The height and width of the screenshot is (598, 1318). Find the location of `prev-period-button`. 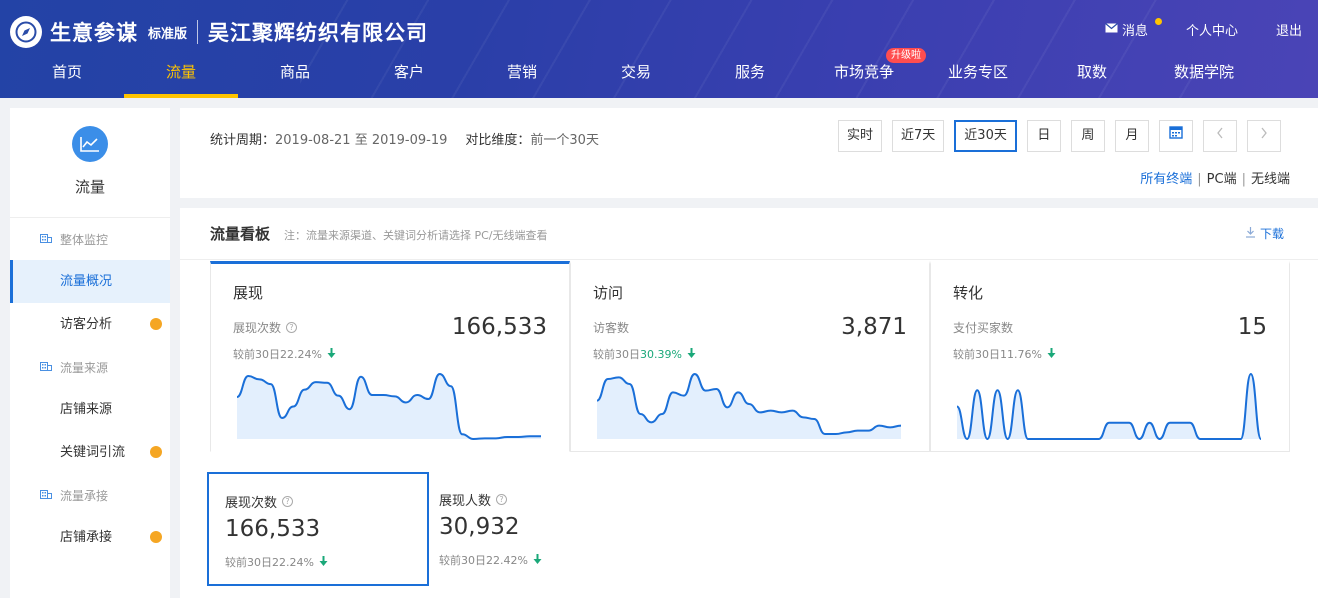

prev-period-button is located at coordinates (1219, 136).